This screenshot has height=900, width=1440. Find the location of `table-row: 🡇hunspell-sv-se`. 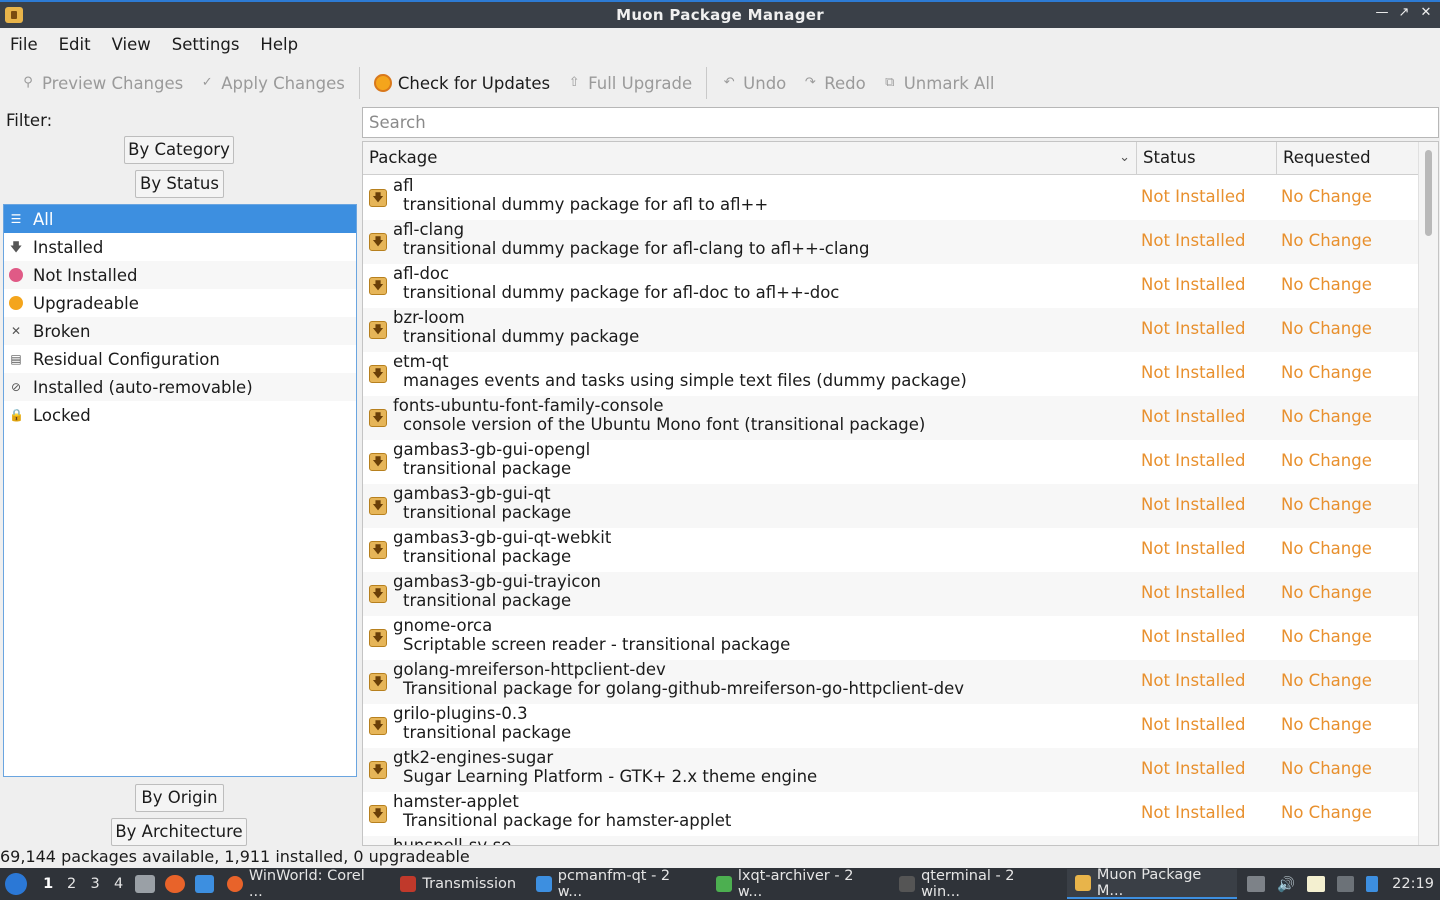

table-row: 🡇hunspell-sv-se is located at coordinates (891, 840).